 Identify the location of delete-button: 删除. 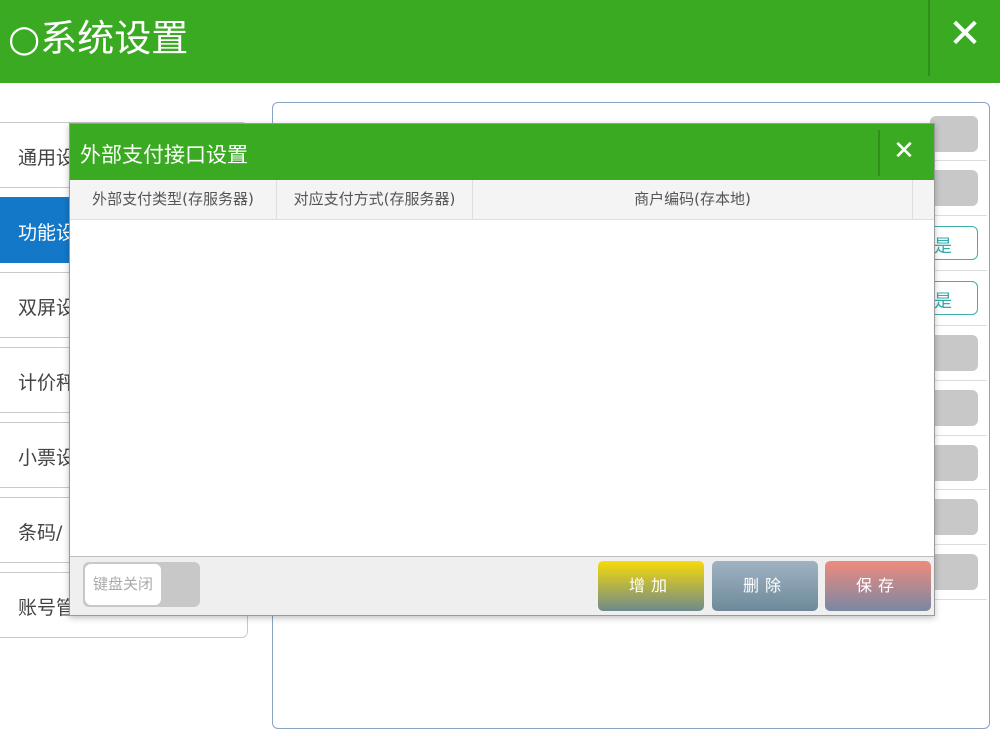
(765, 586).